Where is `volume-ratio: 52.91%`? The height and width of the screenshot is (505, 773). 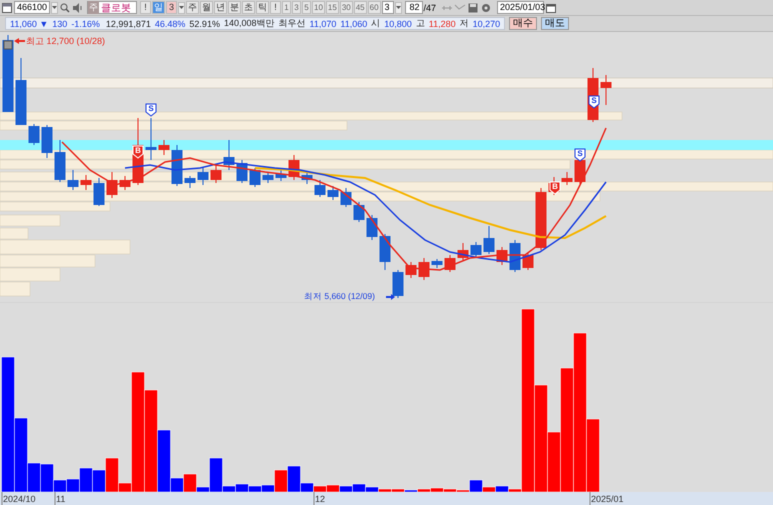 volume-ratio: 52.91% is located at coordinates (204, 23).